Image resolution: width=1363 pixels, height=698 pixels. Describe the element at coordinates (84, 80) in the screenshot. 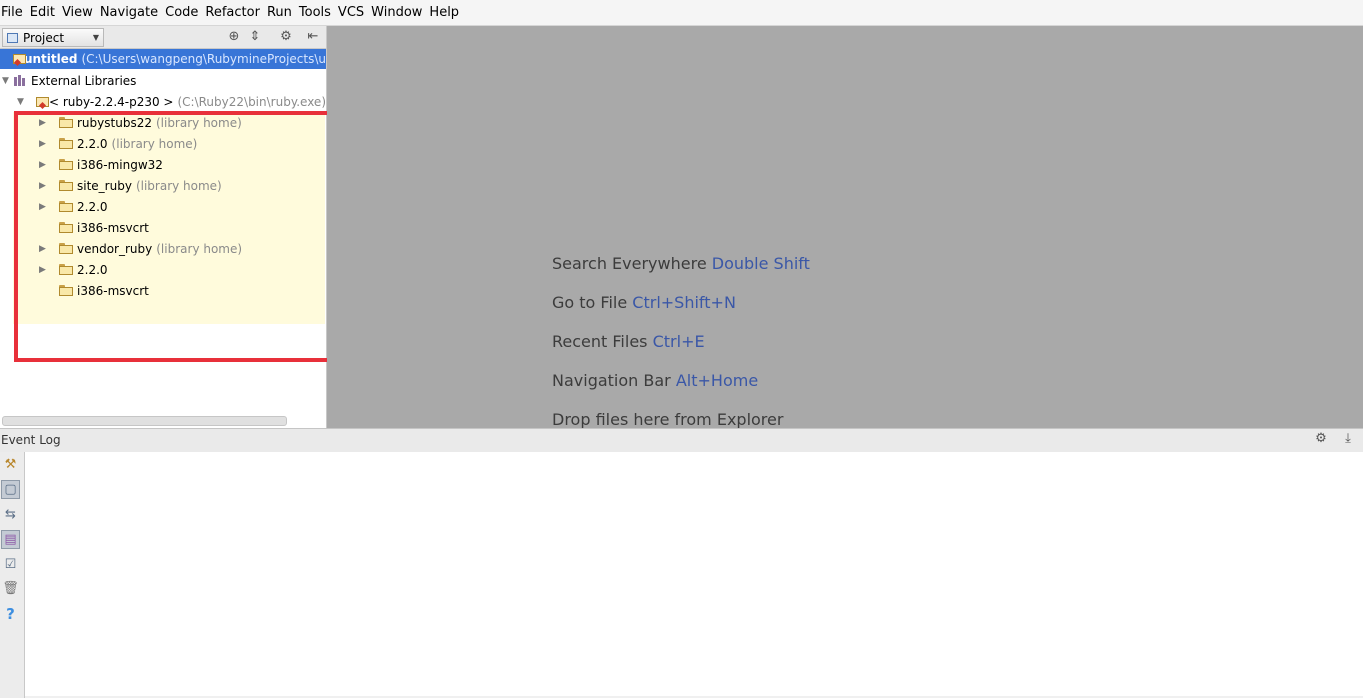

I see `tree-item-label: External Libraries` at that location.